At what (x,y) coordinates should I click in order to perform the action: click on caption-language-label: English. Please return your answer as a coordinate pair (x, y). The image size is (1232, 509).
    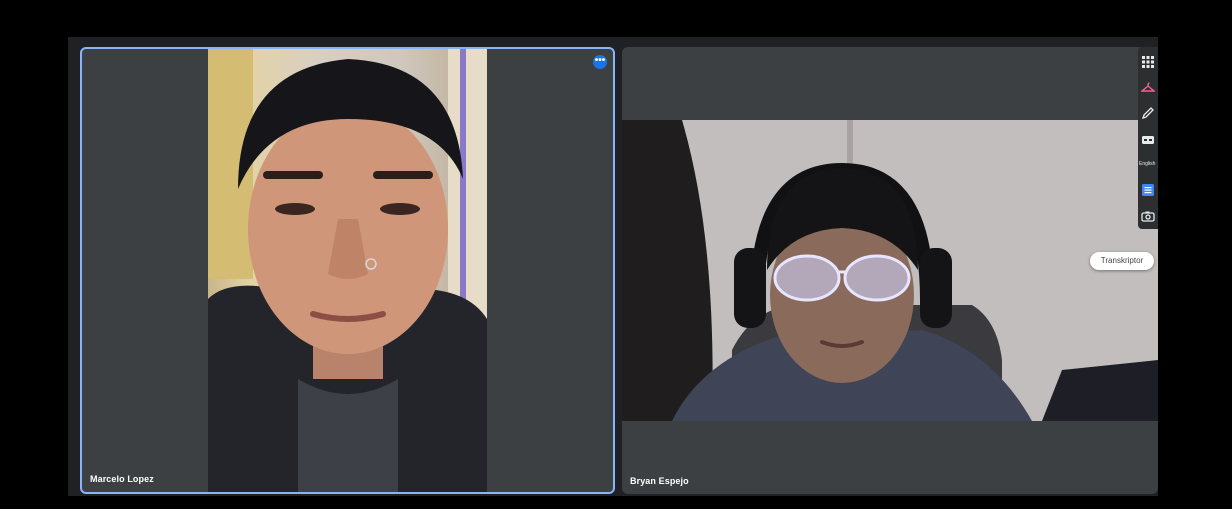
    Looking at the image, I should click on (1148, 164).